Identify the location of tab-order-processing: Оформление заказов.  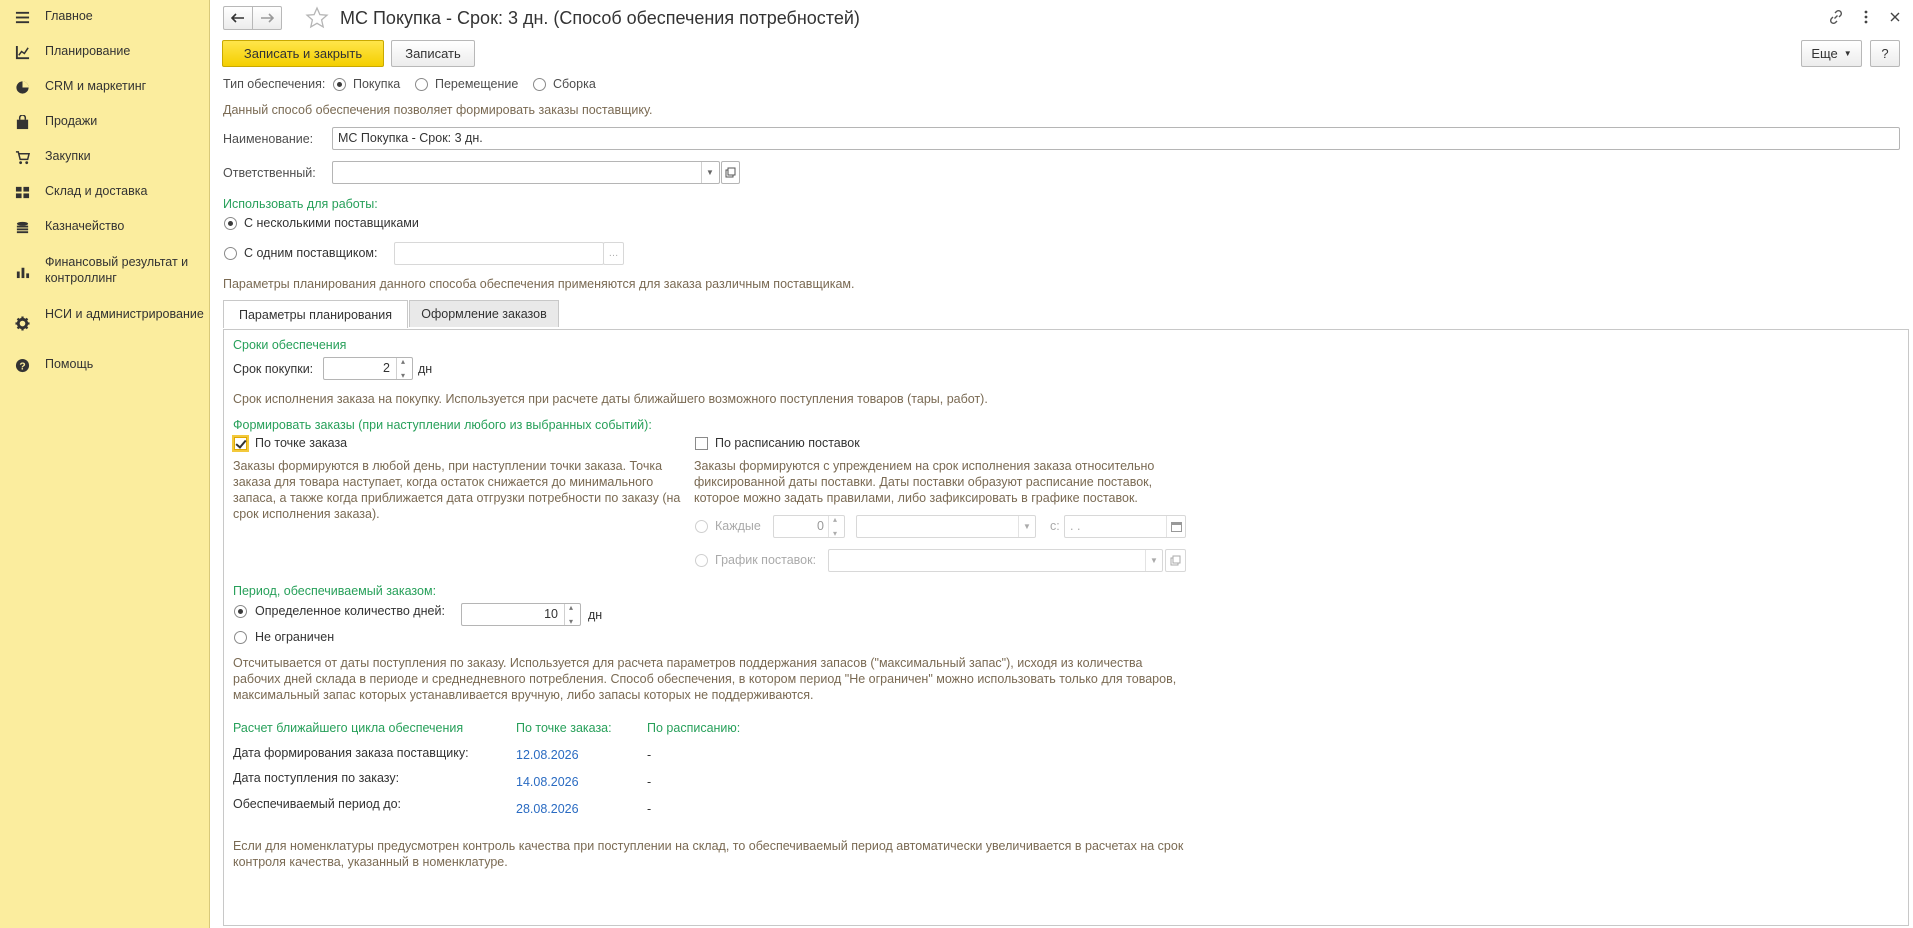
(484, 313).